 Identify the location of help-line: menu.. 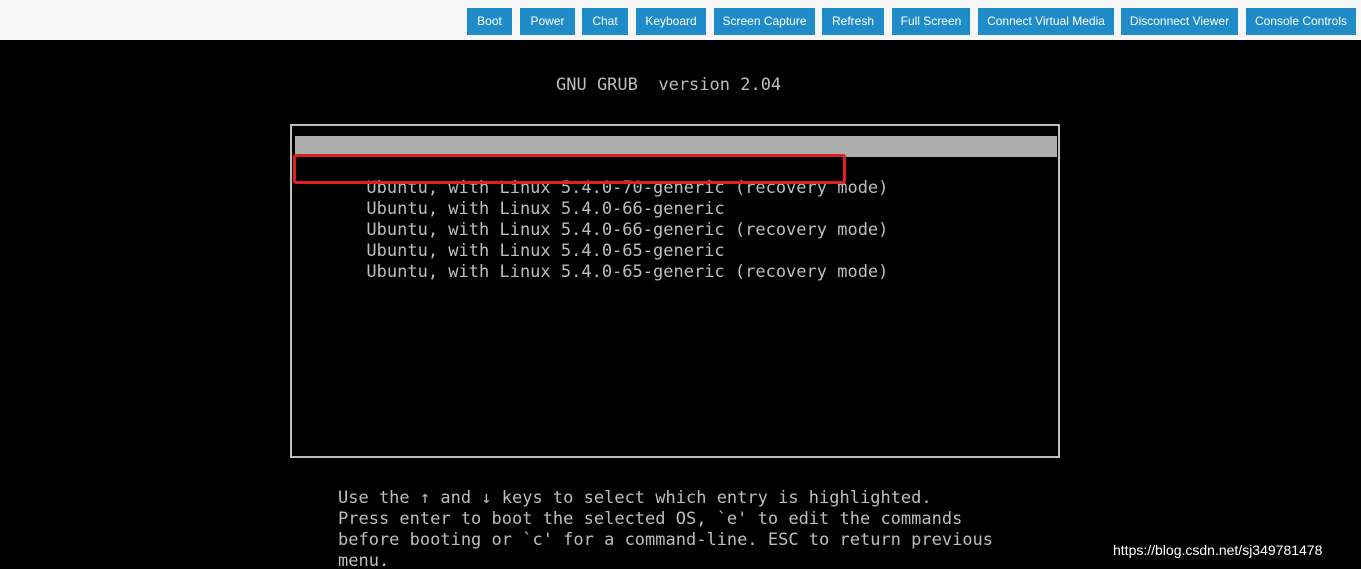
(364, 560).